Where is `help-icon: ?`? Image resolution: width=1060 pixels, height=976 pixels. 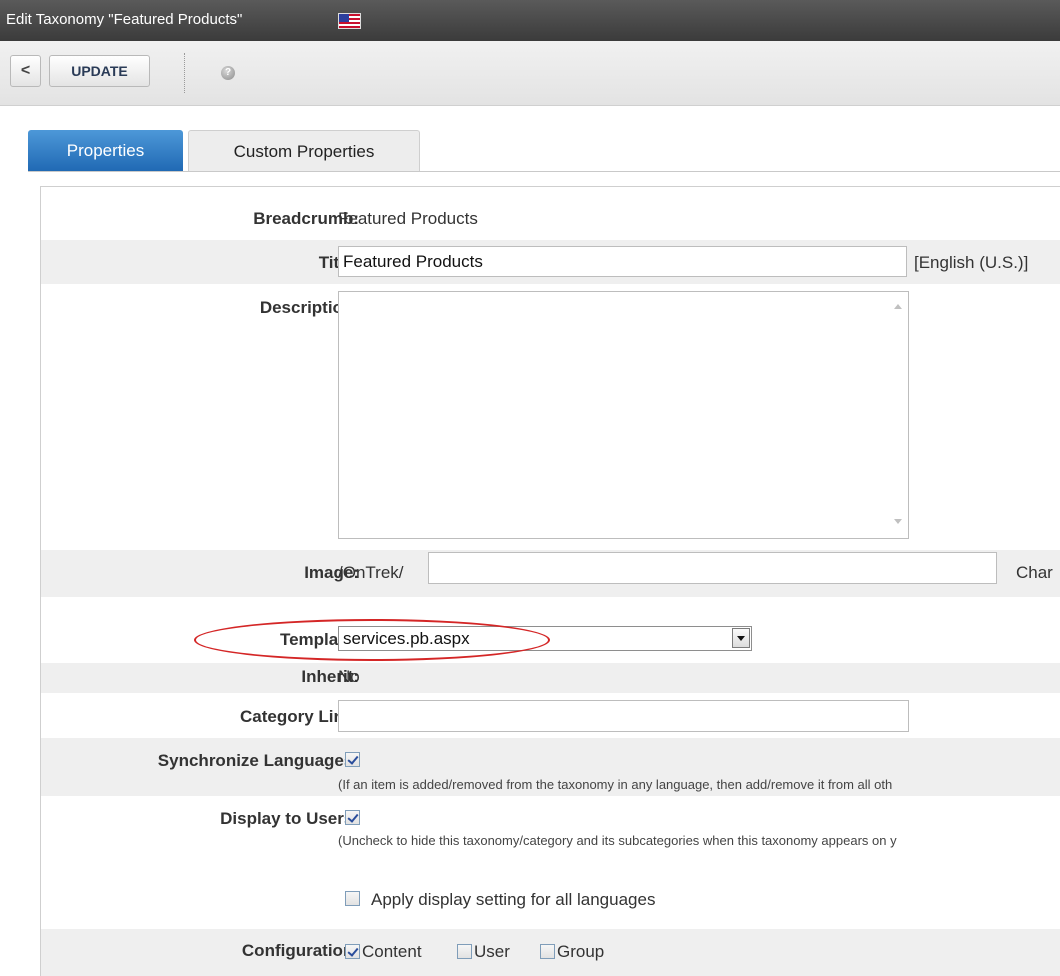
help-icon: ? is located at coordinates (228, 73).